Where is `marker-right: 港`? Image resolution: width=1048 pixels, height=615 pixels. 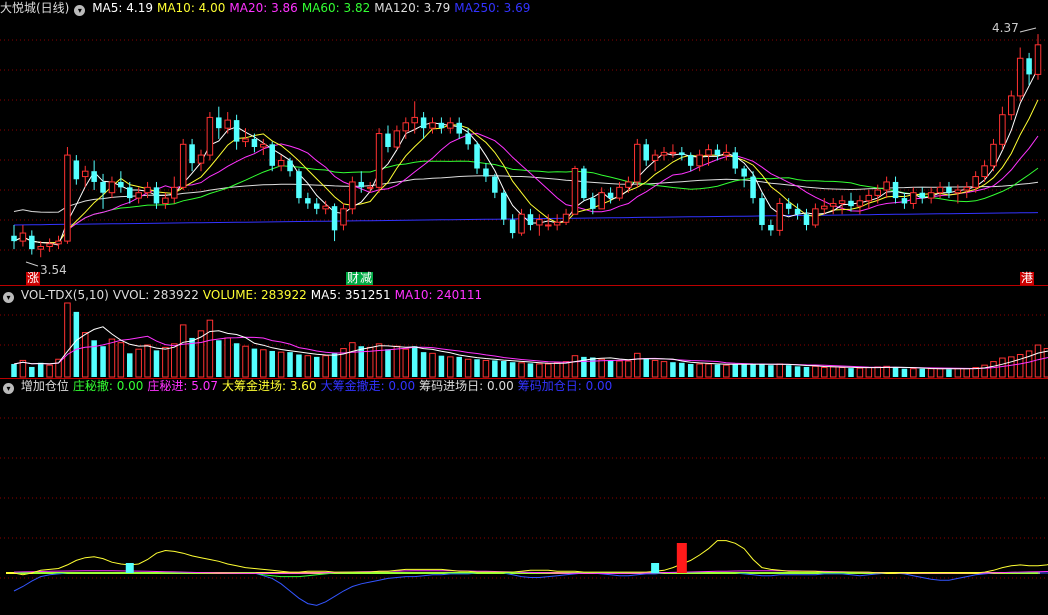
marker-right: 港 is located at coordinates (1027, 278).